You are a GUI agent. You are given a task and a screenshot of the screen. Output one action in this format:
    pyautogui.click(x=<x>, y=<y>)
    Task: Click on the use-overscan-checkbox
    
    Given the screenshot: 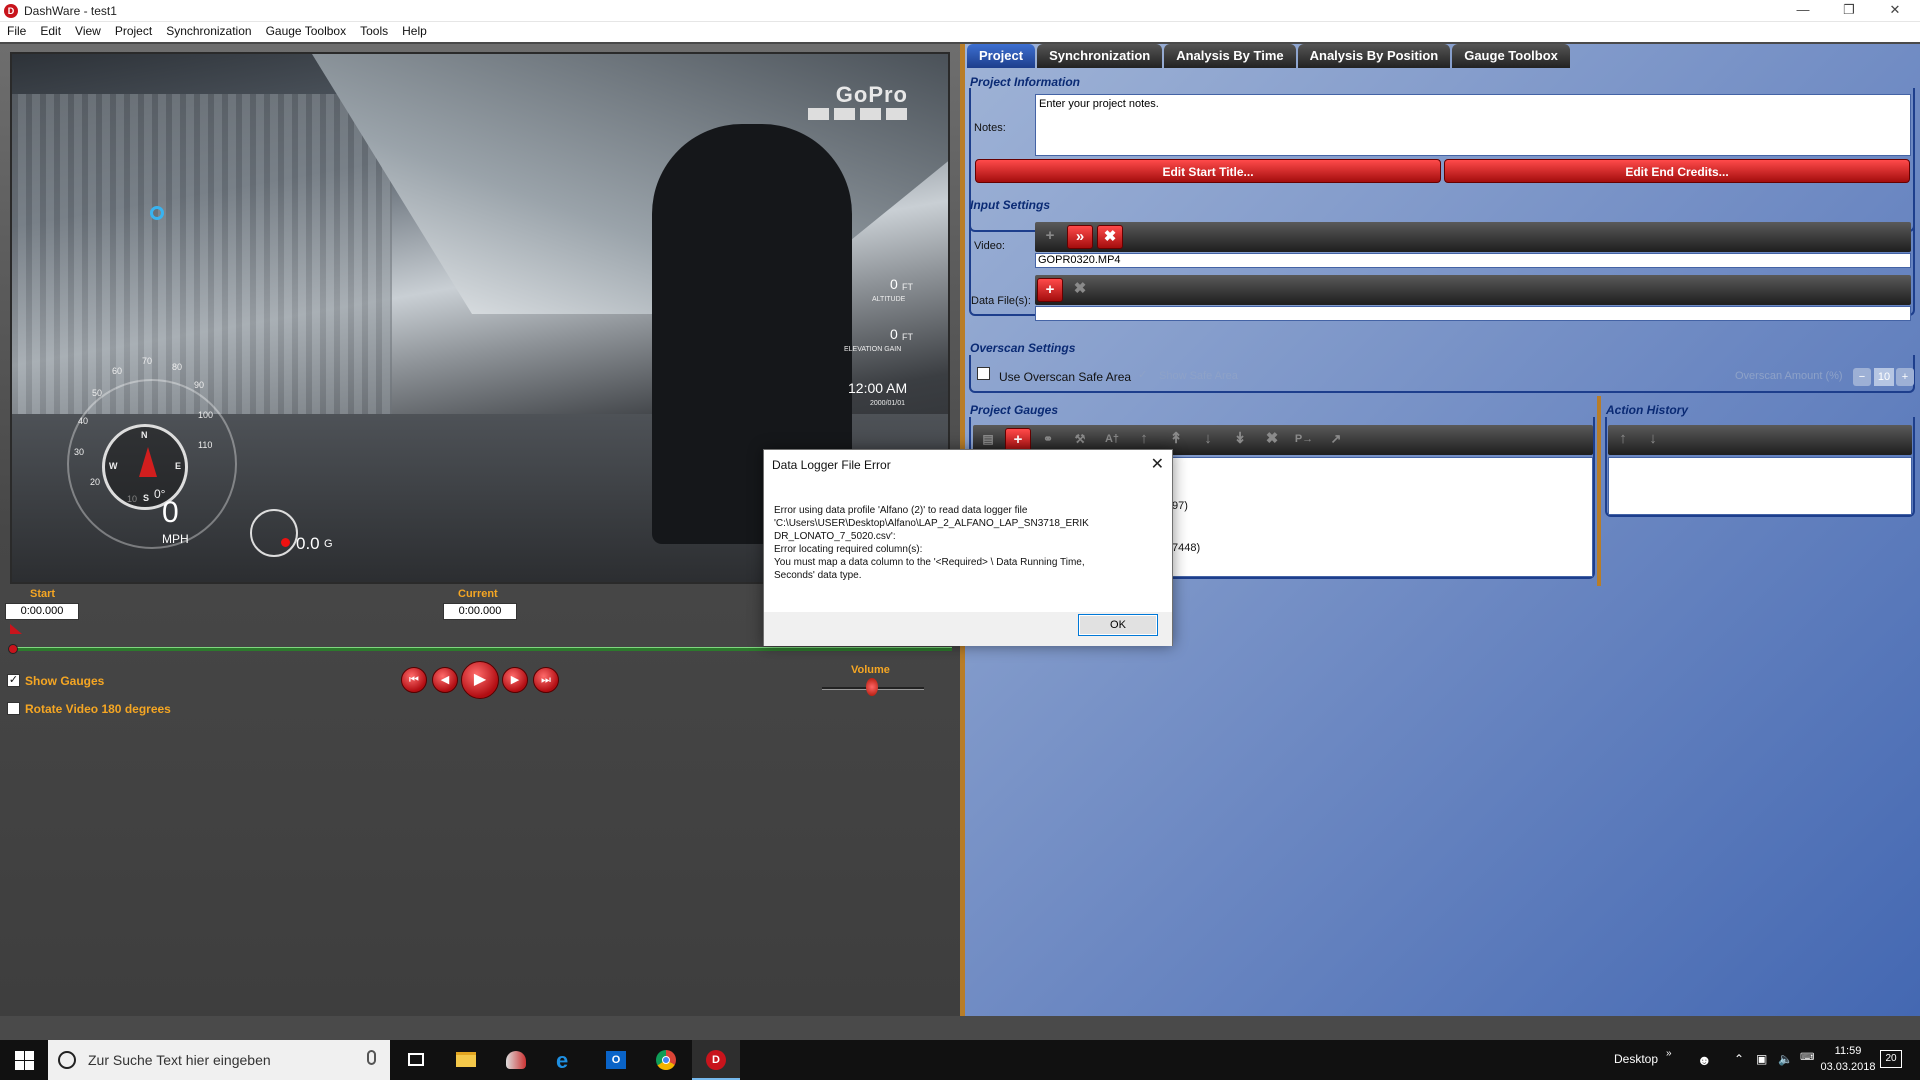 What is the action you would take?
    pyautogui.click(x=983, y=373)
    